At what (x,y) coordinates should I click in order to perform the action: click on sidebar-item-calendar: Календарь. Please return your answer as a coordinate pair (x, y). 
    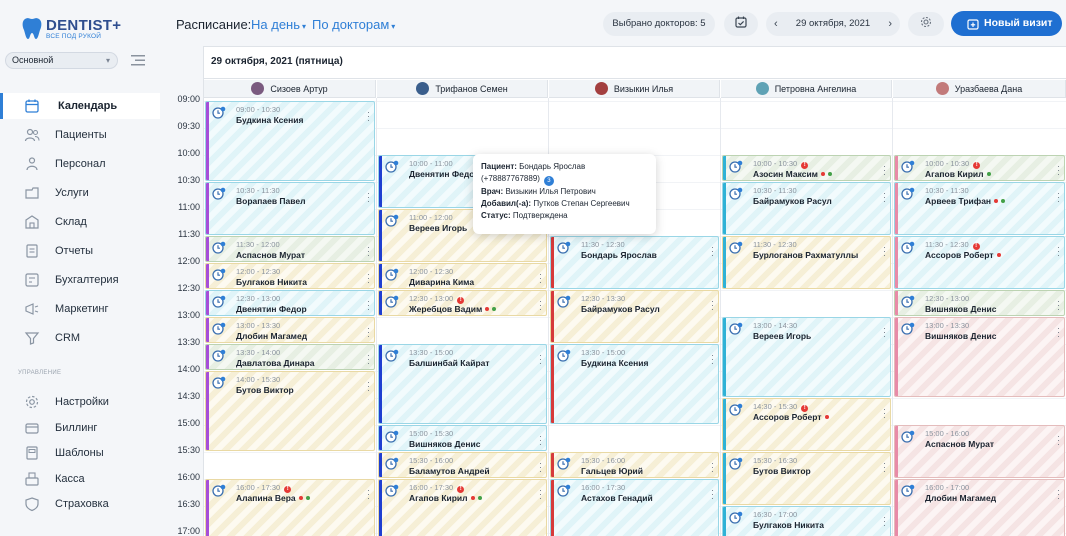
    Looking at the image, I should click on (80, 106).